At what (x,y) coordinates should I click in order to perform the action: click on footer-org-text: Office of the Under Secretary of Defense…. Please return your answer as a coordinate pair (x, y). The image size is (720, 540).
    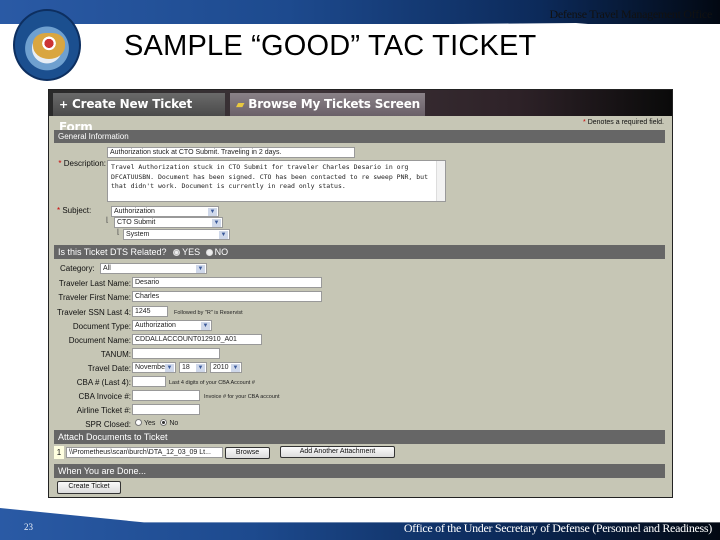
    Looking at the image, I should click on (557, 528).